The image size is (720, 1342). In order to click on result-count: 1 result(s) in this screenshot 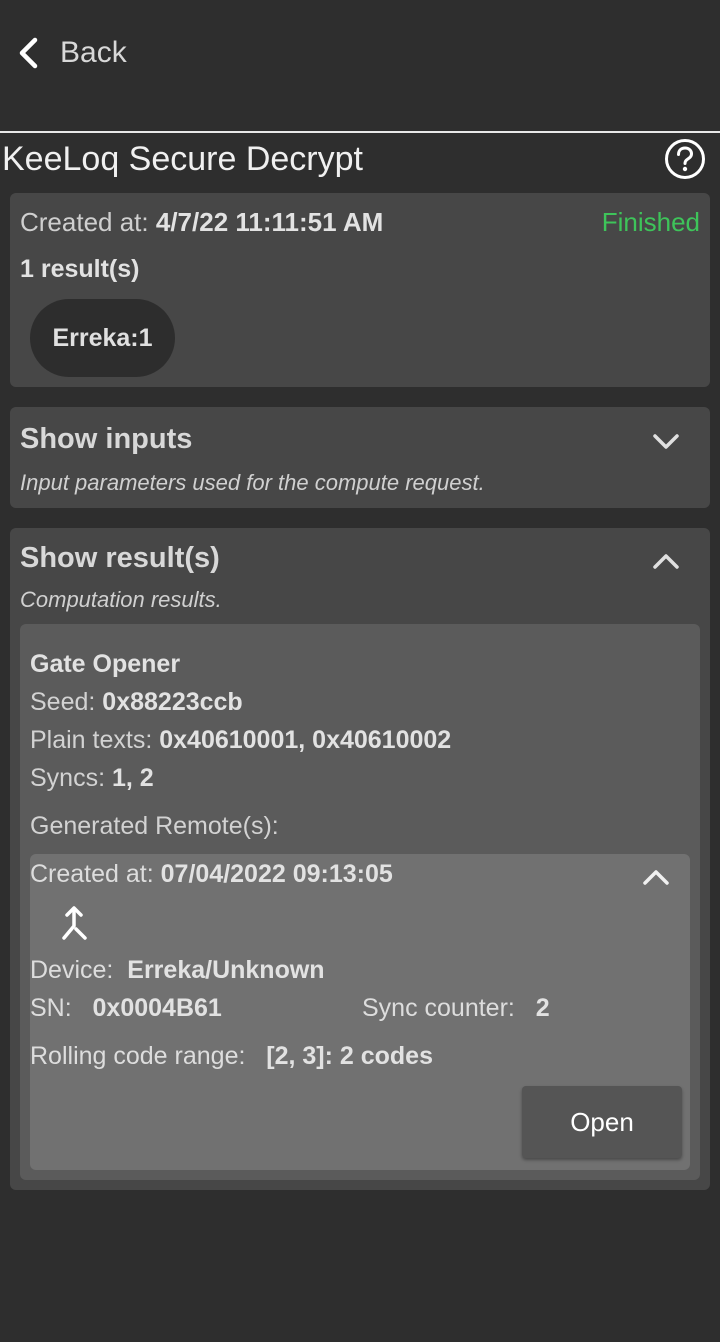, I will do `click(80, 269)`.